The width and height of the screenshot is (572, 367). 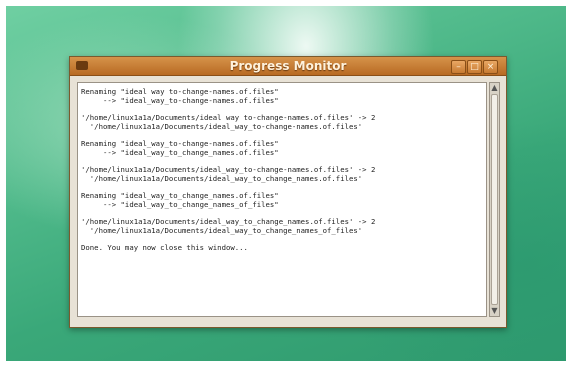 I want to click on title-bar: Progress Monitor – □ ×, so click(x=288, y=66).